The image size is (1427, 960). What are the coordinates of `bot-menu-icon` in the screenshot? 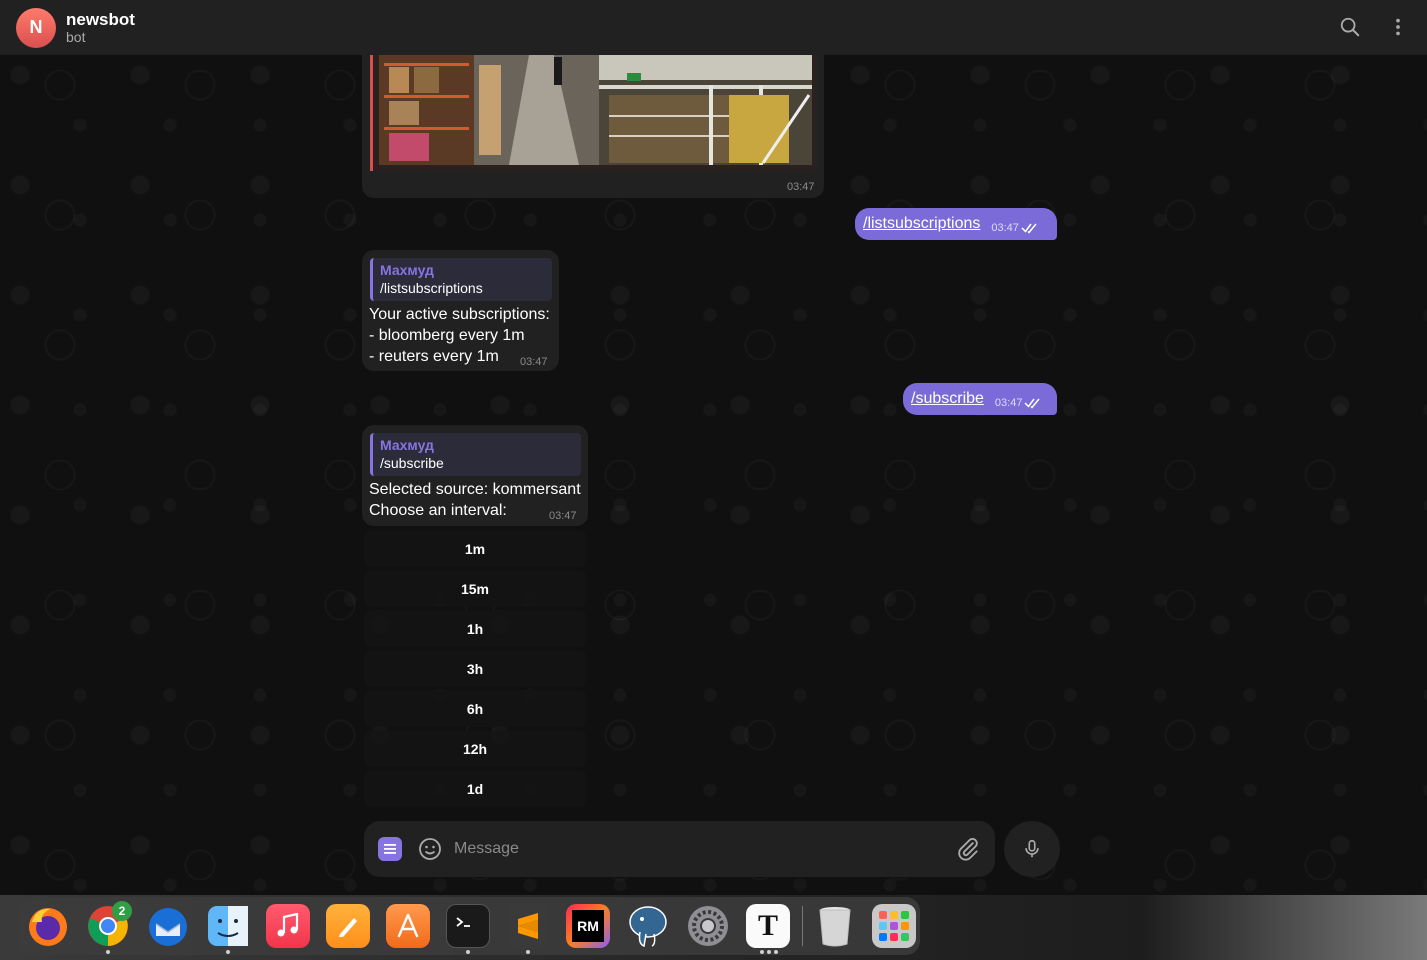 It's located at (390, 849).